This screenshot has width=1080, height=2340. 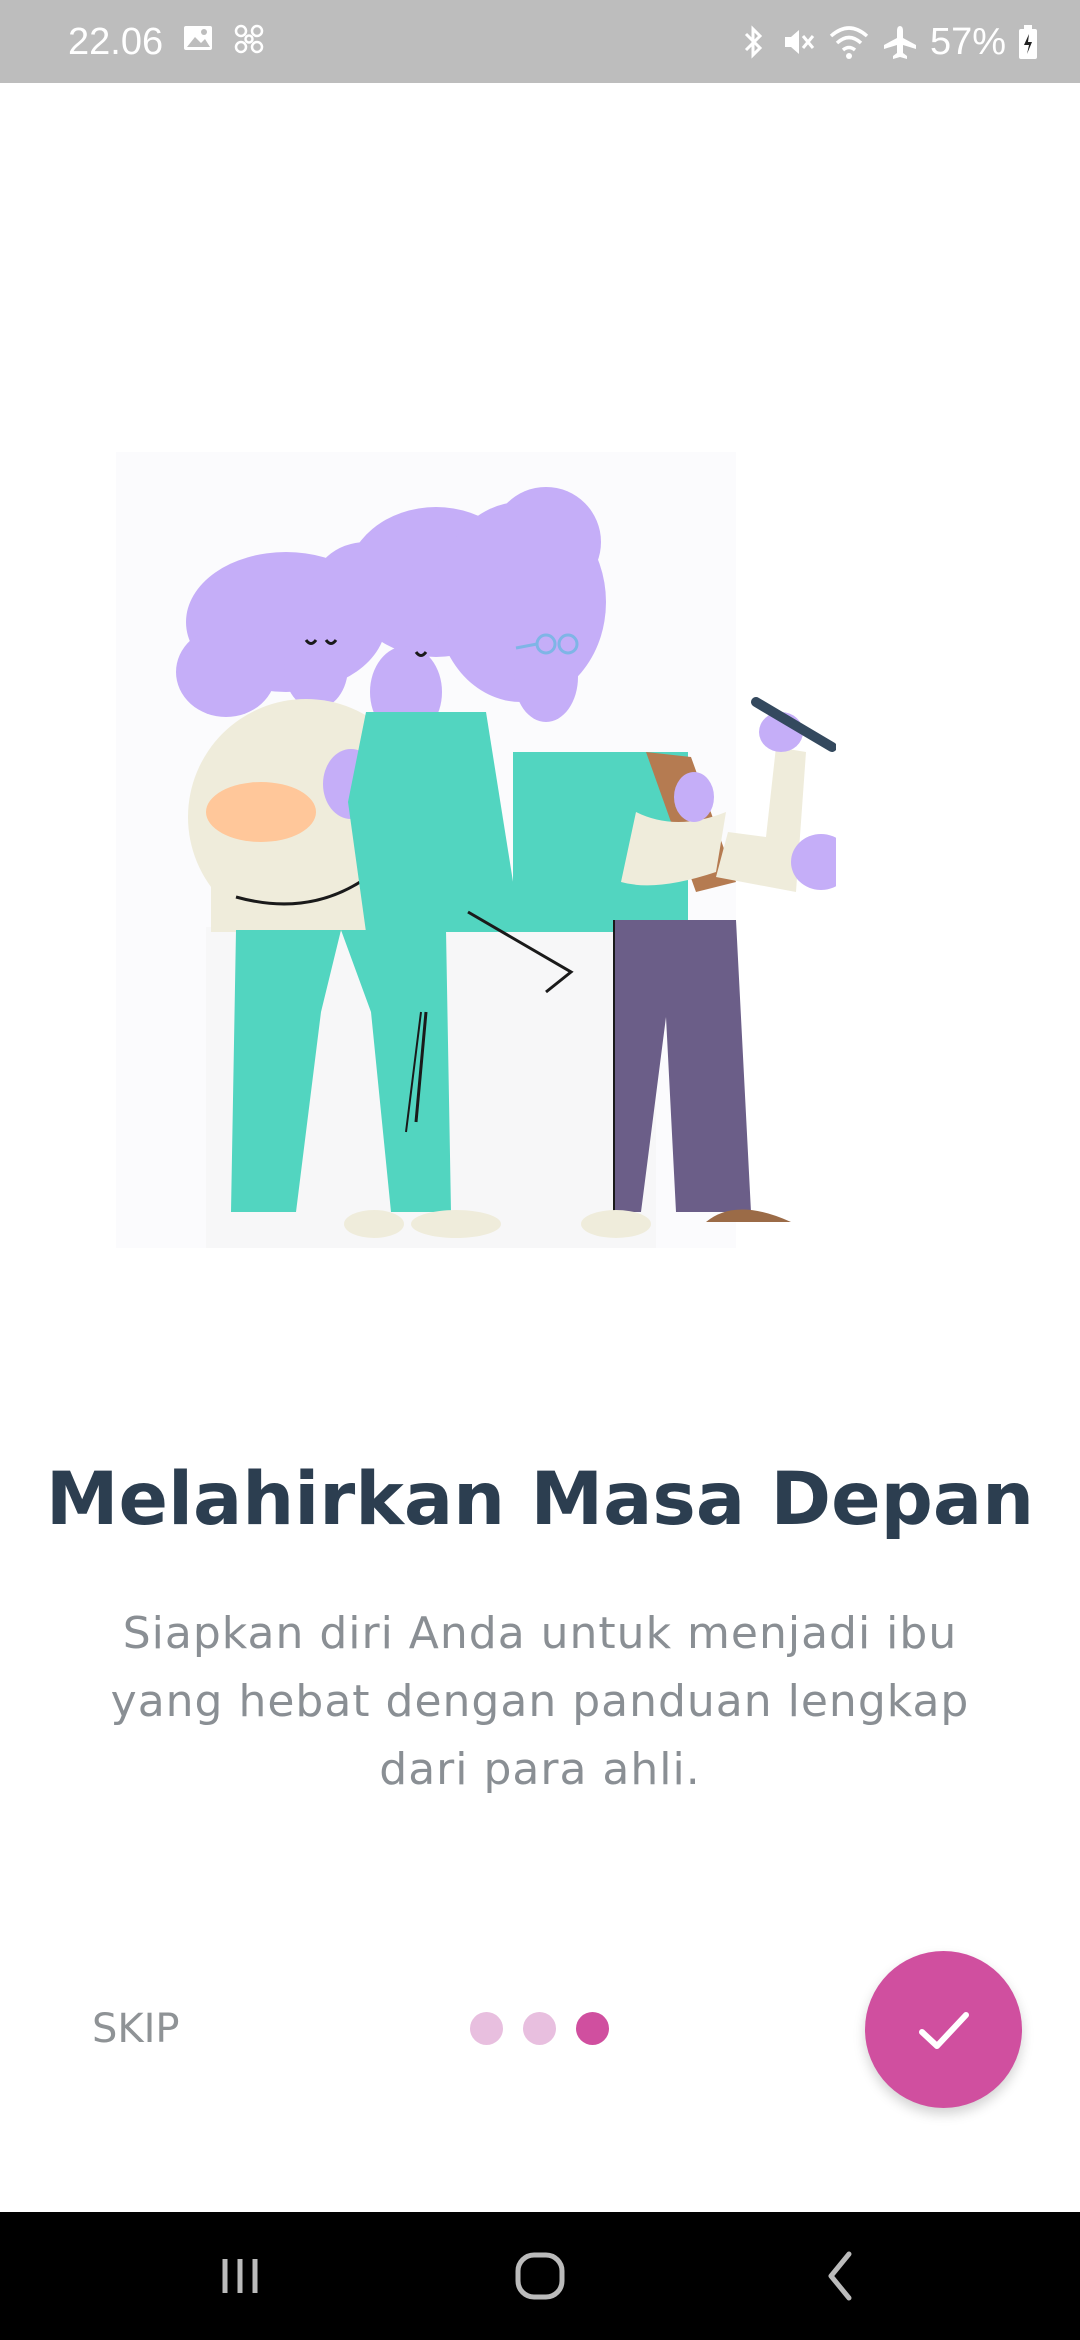 What do you see at coordinates (136, 2029) in the screenshot?
I see `skip-button: SKIP` at bounding box center [136, 2029].